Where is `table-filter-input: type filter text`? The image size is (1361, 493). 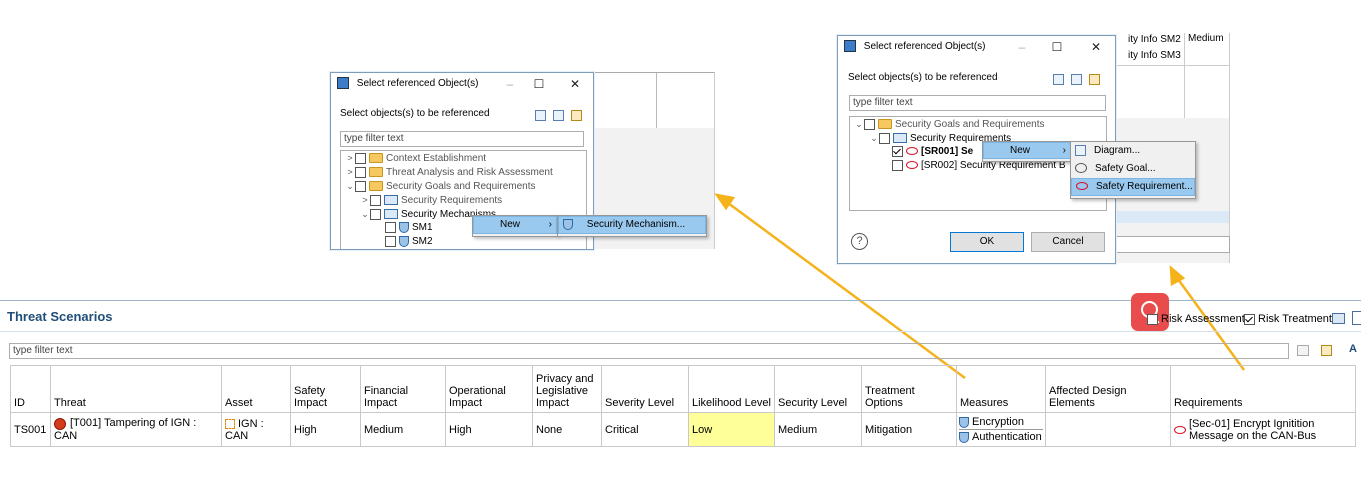 table-filter-input: type filter text is located at coordinates (649, 351).